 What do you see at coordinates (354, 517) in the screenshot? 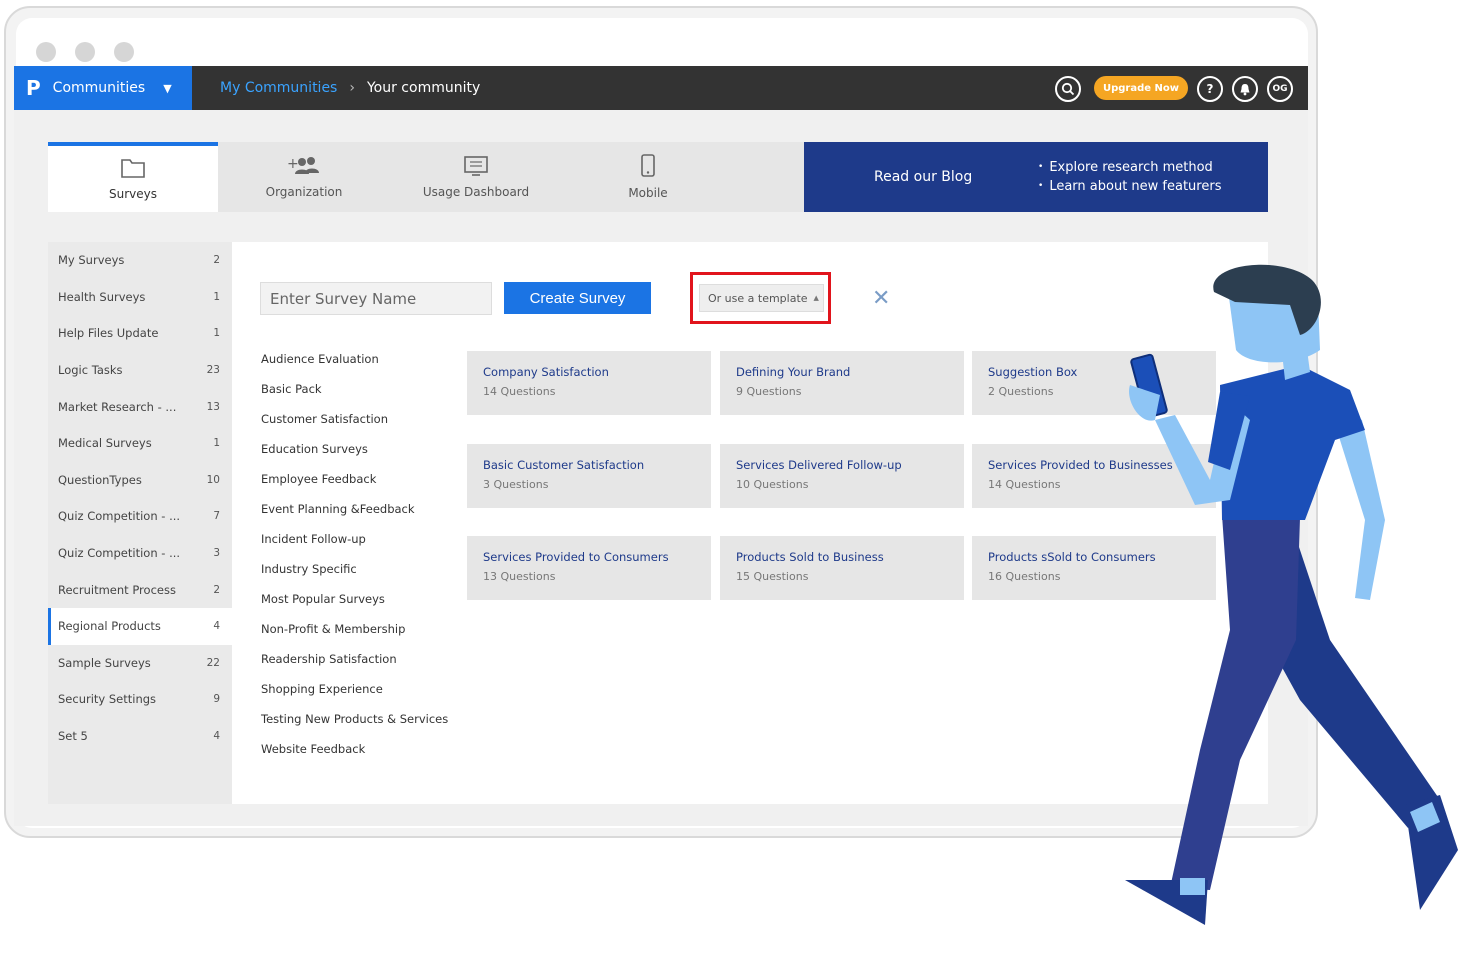
I see `category-item: Event Planning &Feedback` at bounding box center [354, 517].